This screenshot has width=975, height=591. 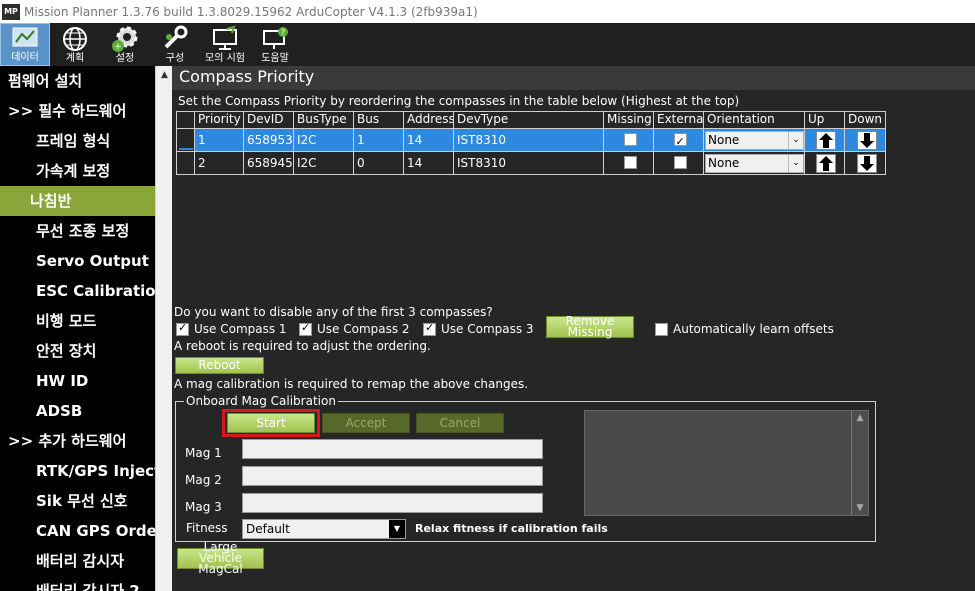 What do you see at coordinates (305, 328) in the screenshot?
I see `use-compass-2-box` at bounding box center [305, 328].